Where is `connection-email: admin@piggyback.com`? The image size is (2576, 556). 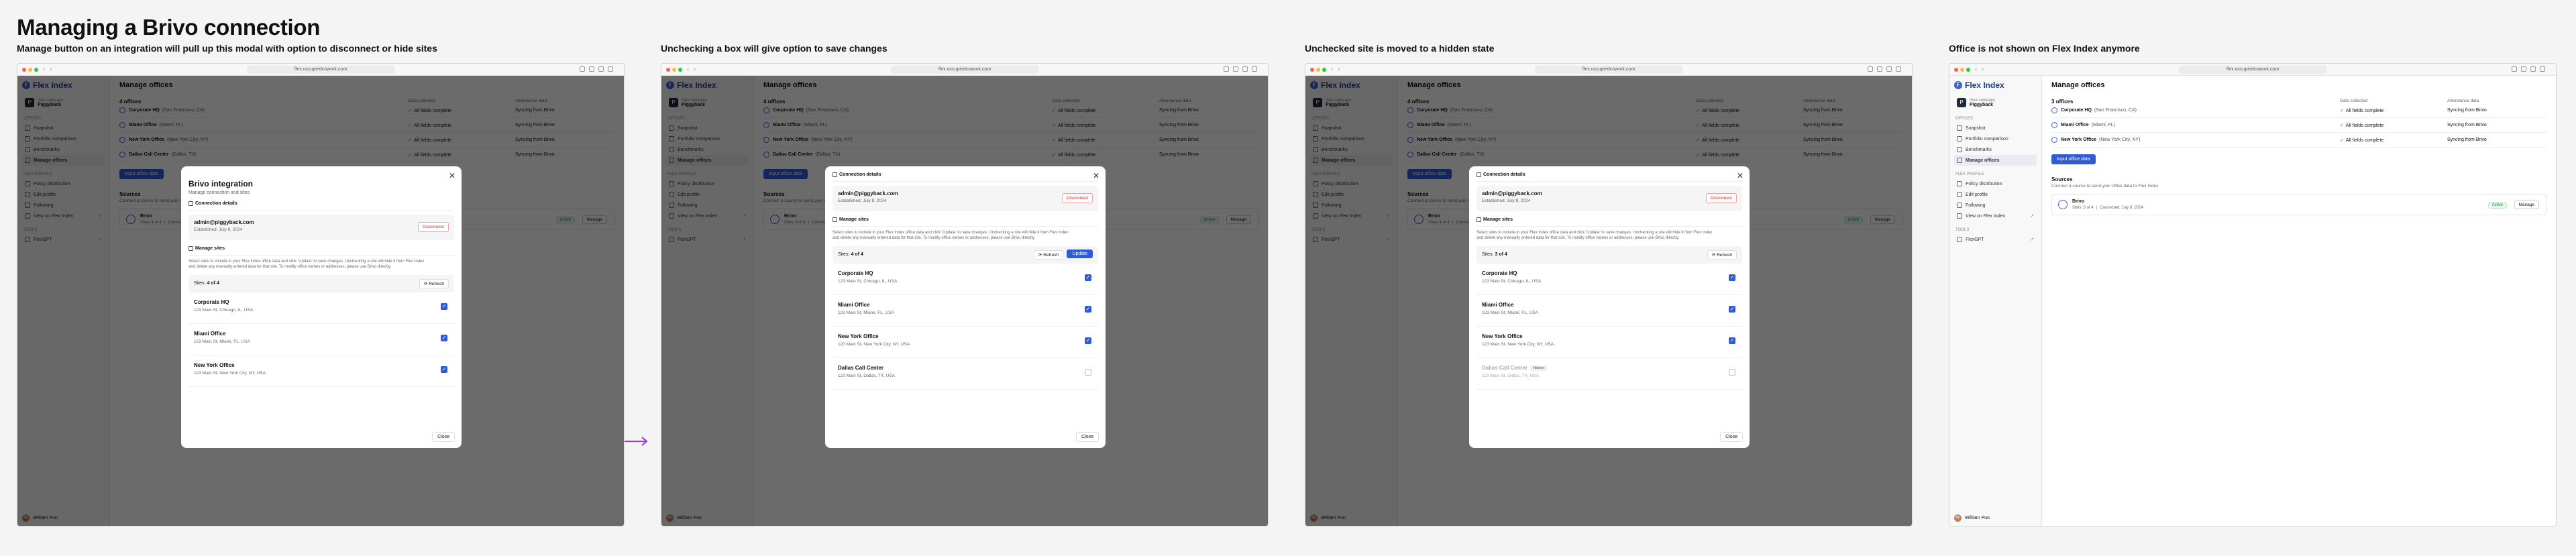 connection-email: admin@piggyback.com is located at coordinates (1512, 193).